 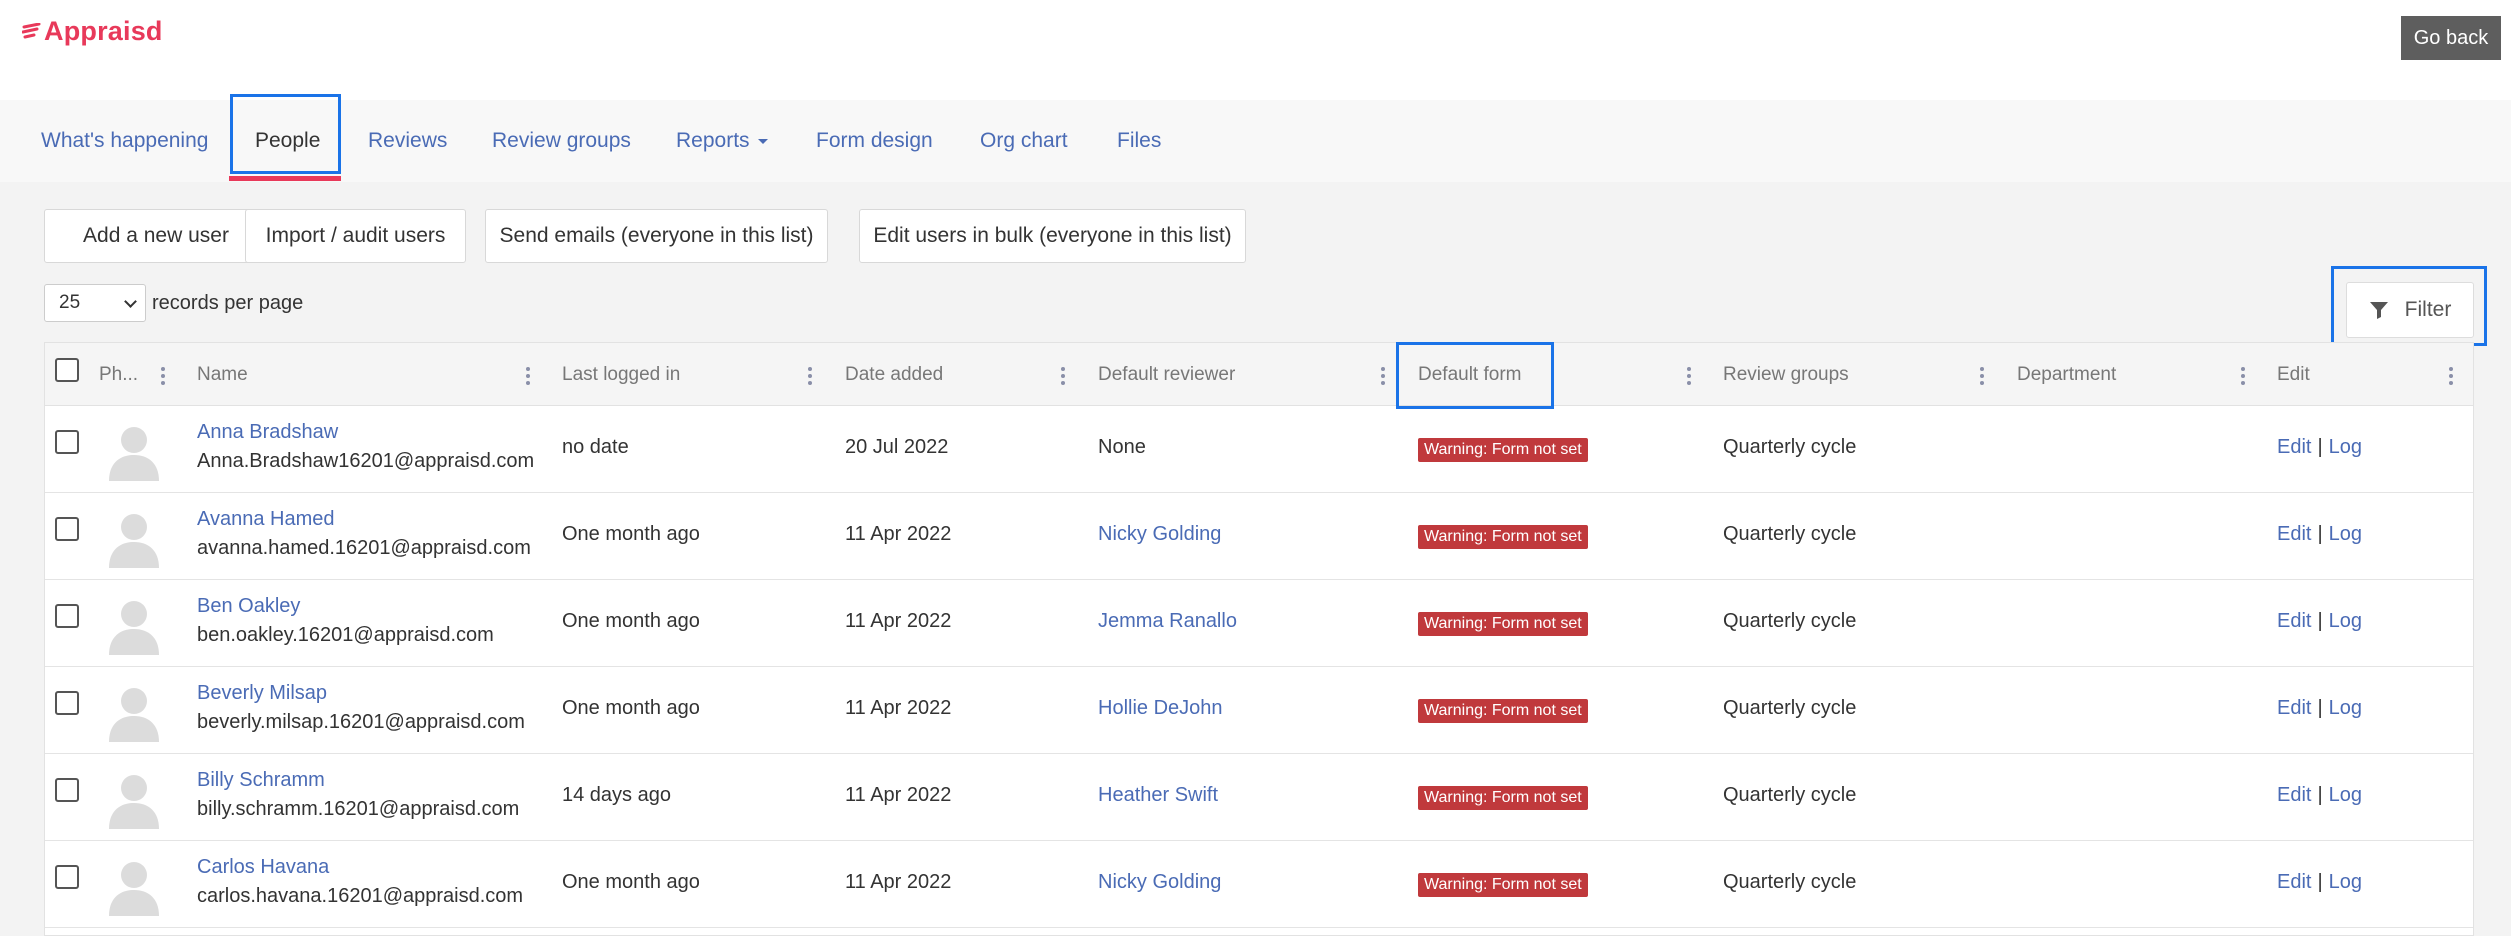 I want to click on column-menu-last-logged-in-icon, so click(x=810, y=376).